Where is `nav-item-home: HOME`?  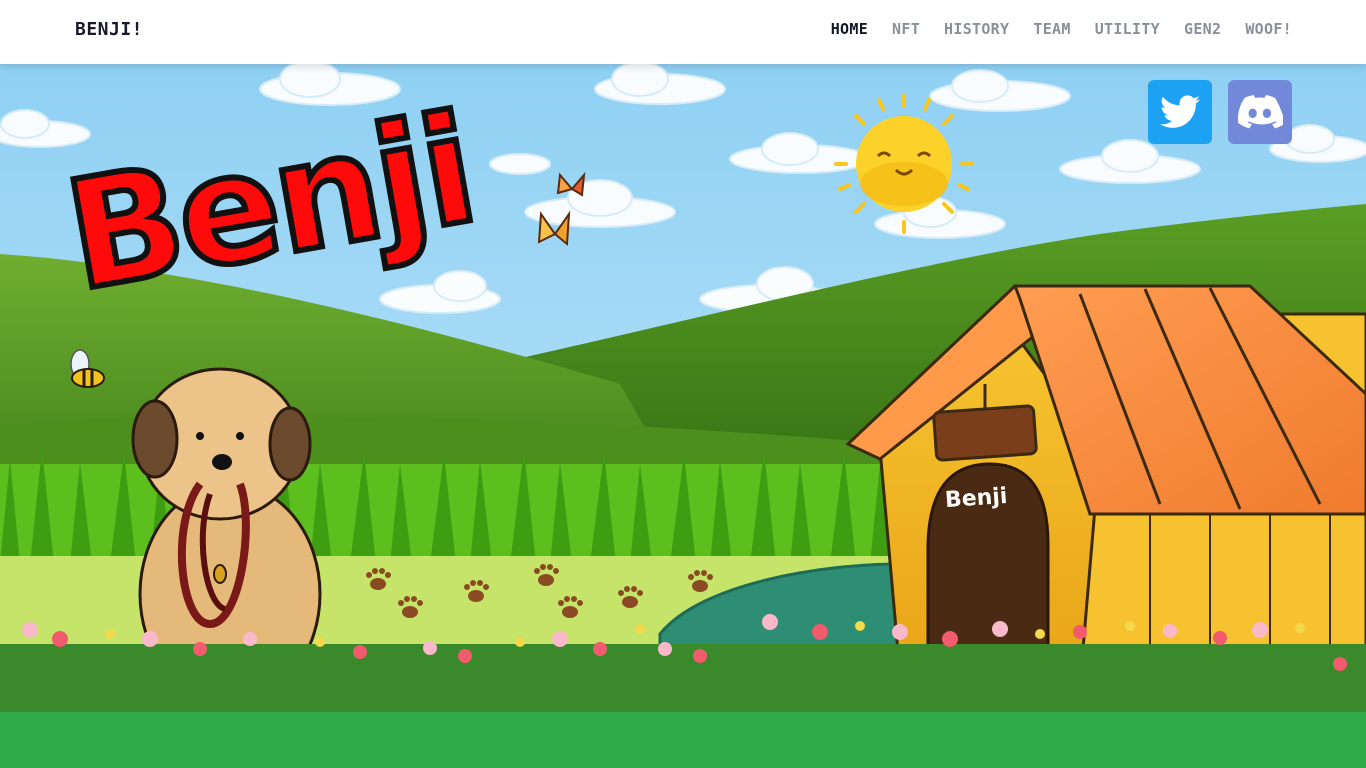
nav-item-home: HOME is located at coordinates (849, 28).